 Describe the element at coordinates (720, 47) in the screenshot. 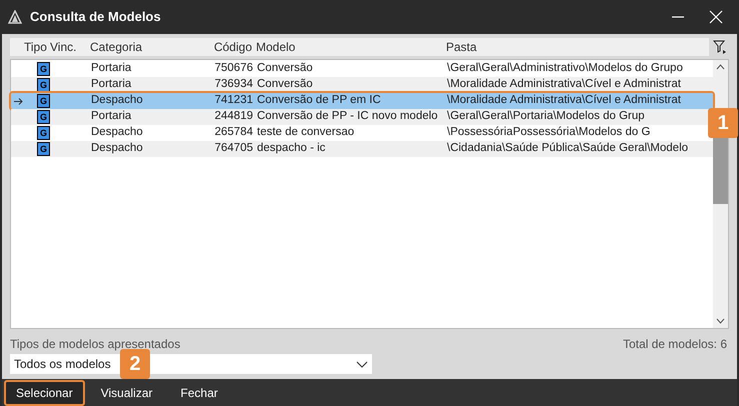

I see `filter-icon` at that location.